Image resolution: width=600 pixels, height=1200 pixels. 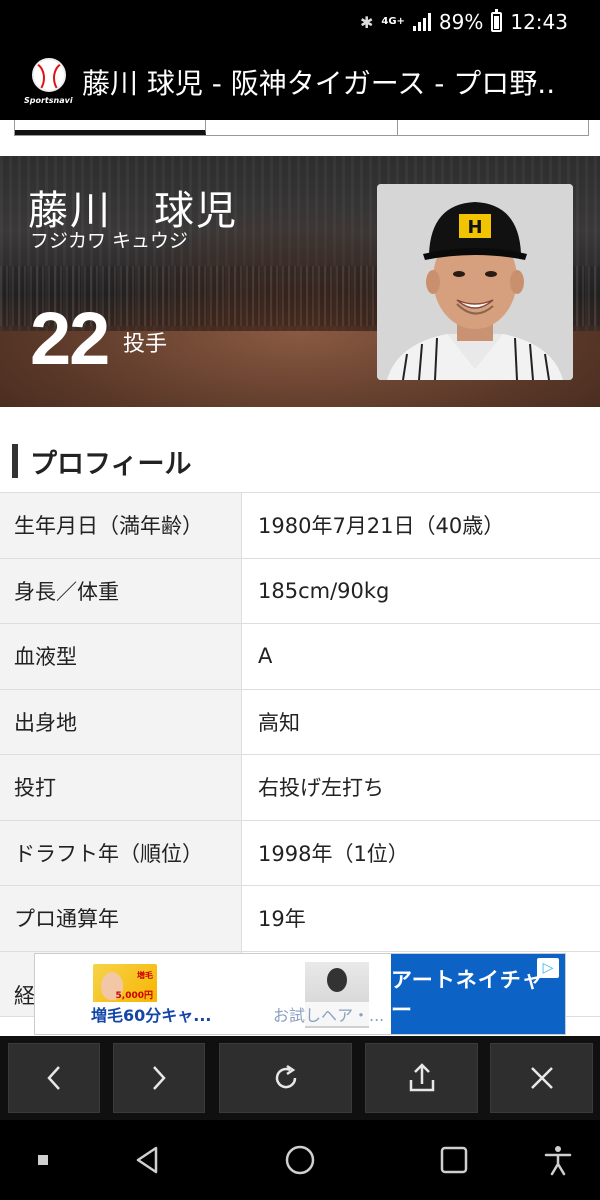 I want to click on browser-toolbar, so click(x=300, y=1078).